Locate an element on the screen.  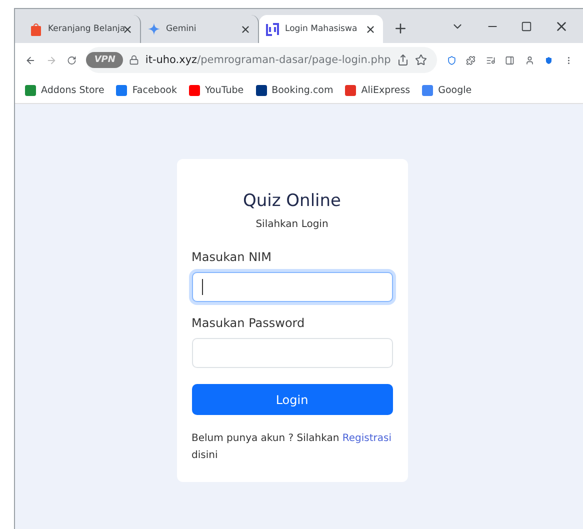
bookmark: AliExpress is located at coordinates (377, 90).